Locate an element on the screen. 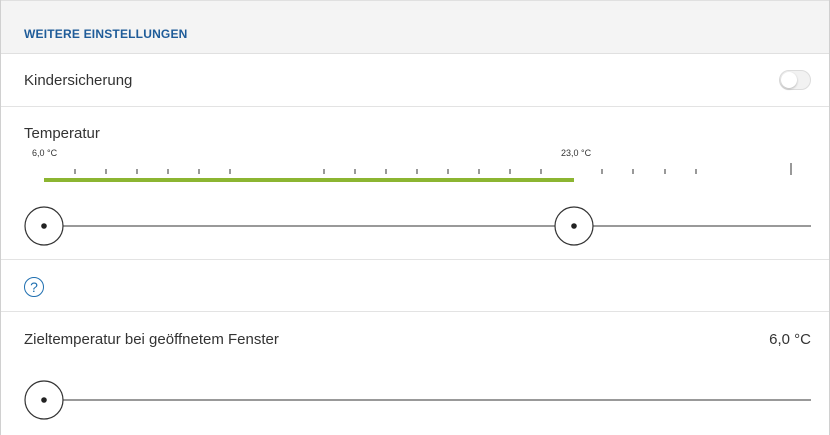 This screenshot has width=830, height=435. window-slider-handle is located at coordinates (44, 400).